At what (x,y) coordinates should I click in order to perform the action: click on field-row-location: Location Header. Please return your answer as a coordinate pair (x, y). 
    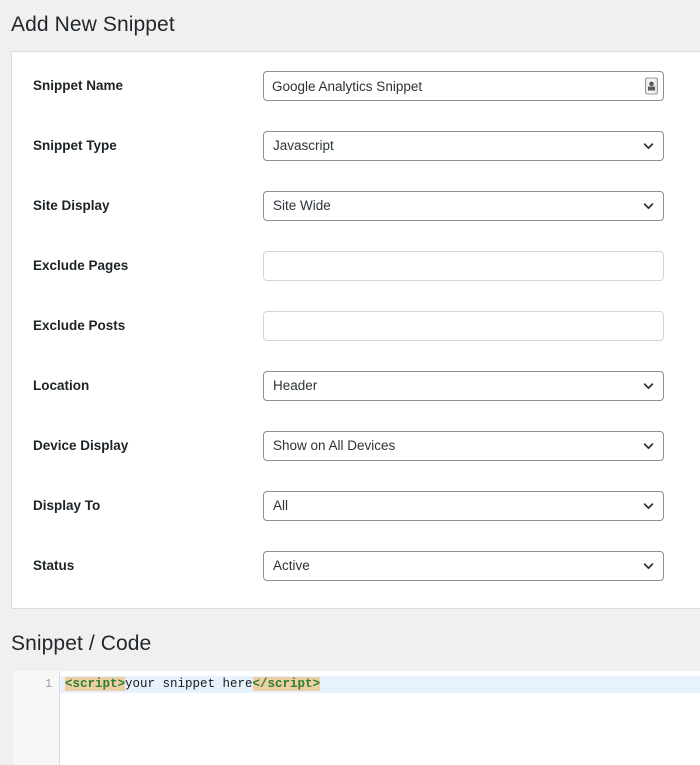
    Looking at the image, I should click on (338, 386).